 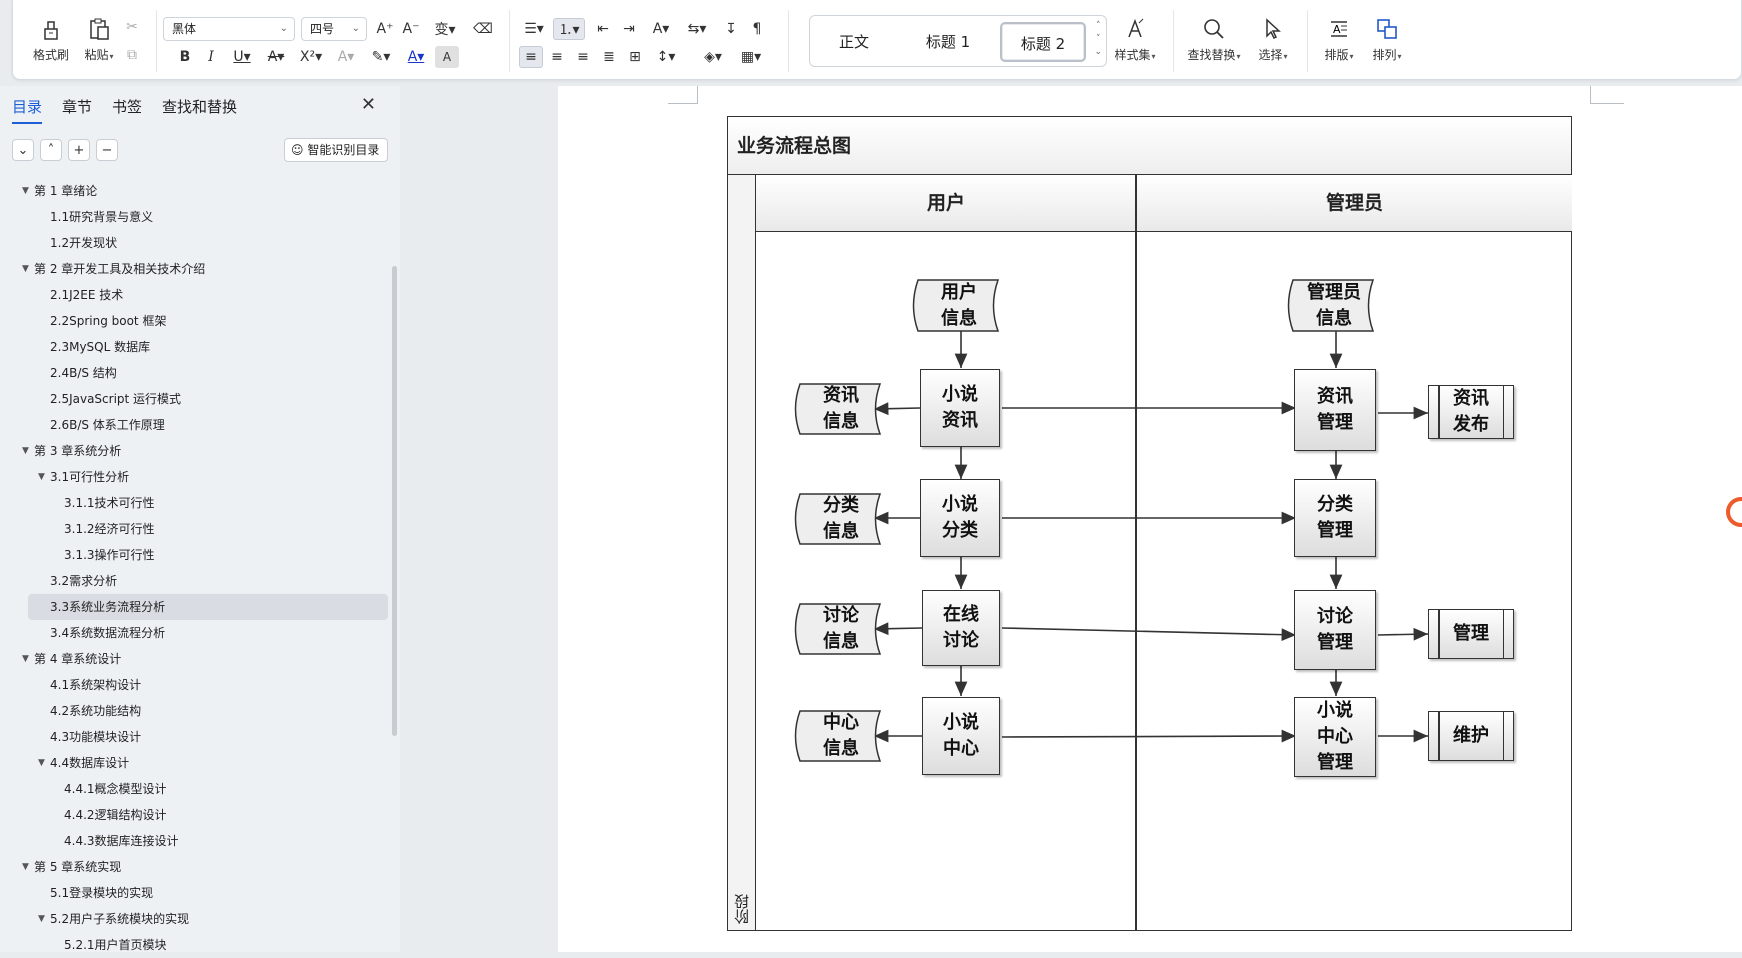 I want to click on style-set-button: 样式集▾, so click(x=1135, y=38).